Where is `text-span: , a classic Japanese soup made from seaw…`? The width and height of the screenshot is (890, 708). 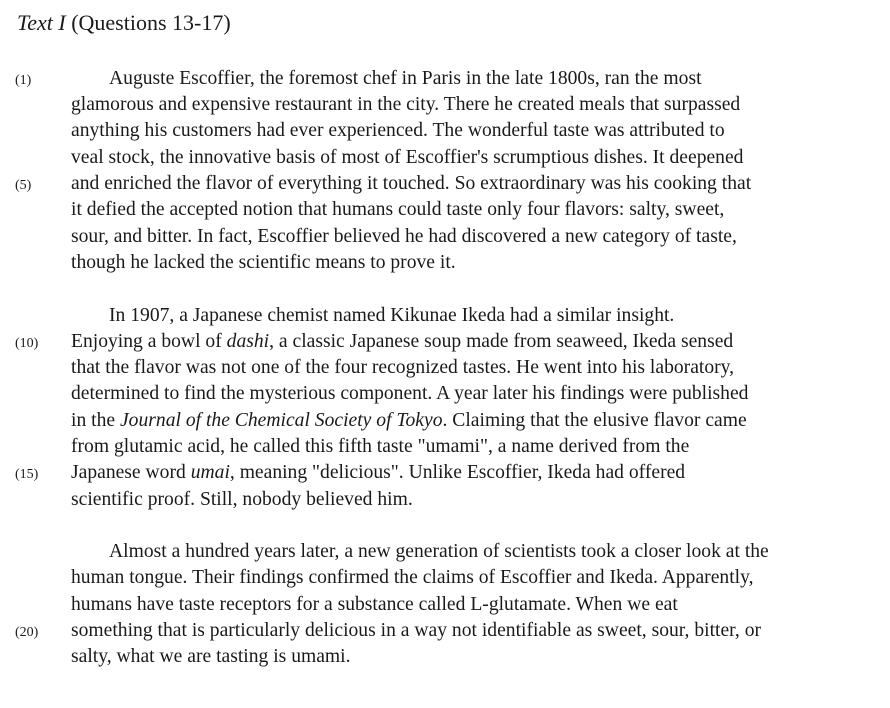
text-span: , a classic Japanese soup made from seaw… is located at coordinates (501, 341).